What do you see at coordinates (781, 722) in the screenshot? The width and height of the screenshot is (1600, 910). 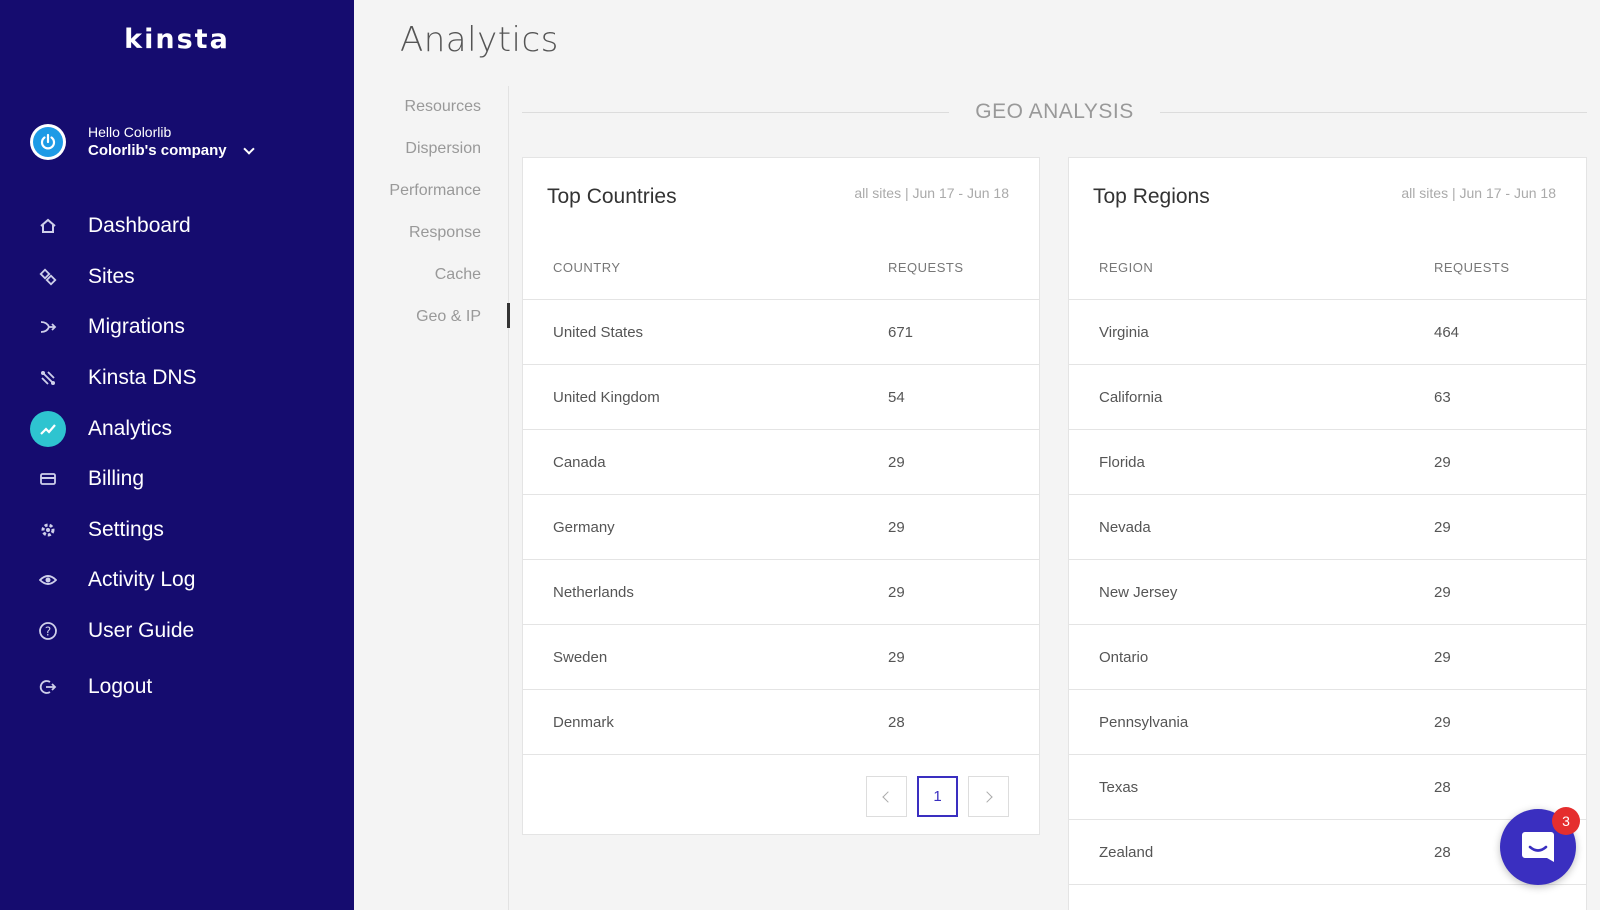 I see `table-row: Denmark 28` at bounding box center [781, 722].